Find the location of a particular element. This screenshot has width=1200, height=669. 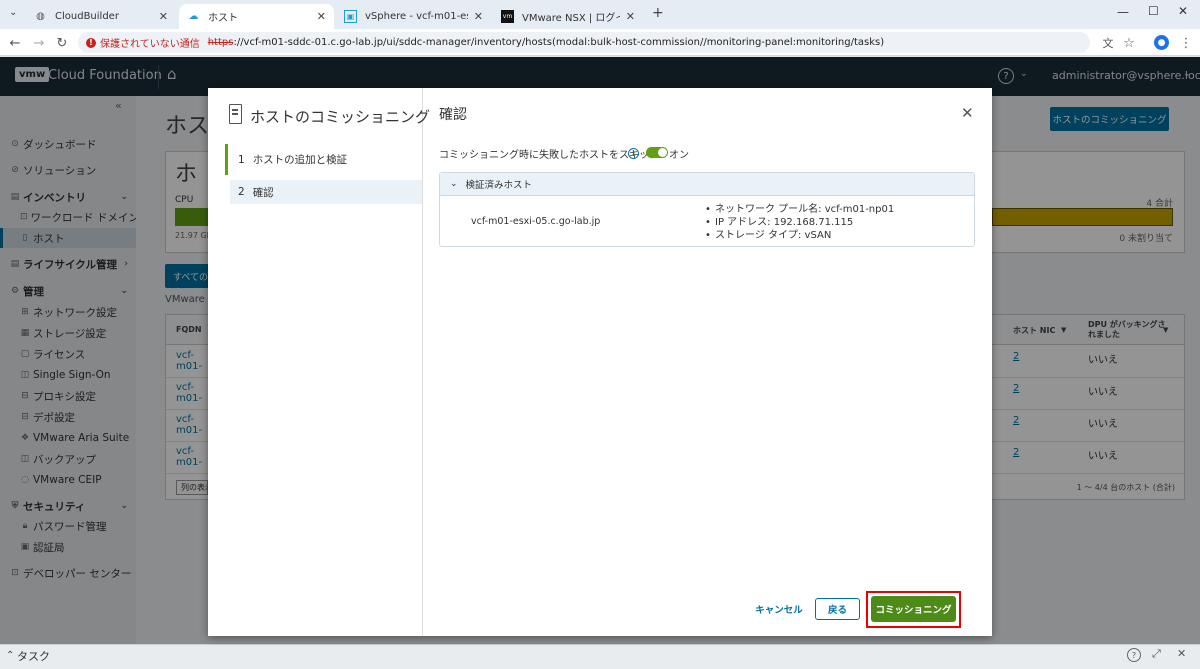

wizard-title: ホストのコミッショニング is located at coordinates (340, 117).